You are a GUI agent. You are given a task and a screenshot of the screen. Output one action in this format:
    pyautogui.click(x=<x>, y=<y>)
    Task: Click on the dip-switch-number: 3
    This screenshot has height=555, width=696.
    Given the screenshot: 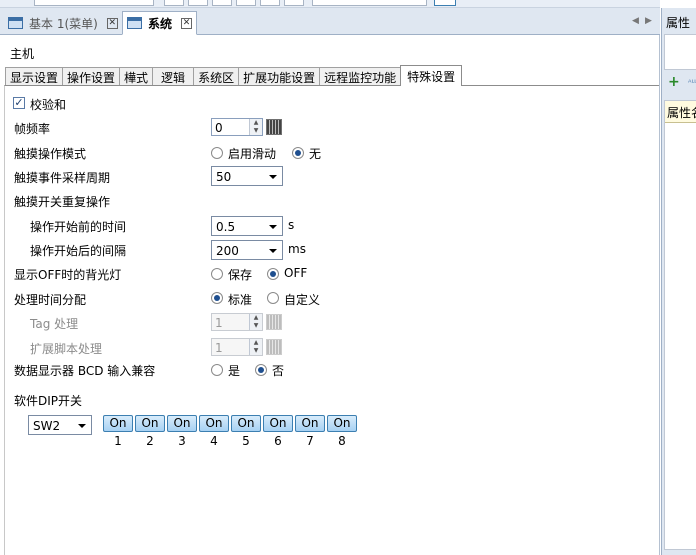 What is the action you would take?
    pyautogui.click(x=182, y=441)
    